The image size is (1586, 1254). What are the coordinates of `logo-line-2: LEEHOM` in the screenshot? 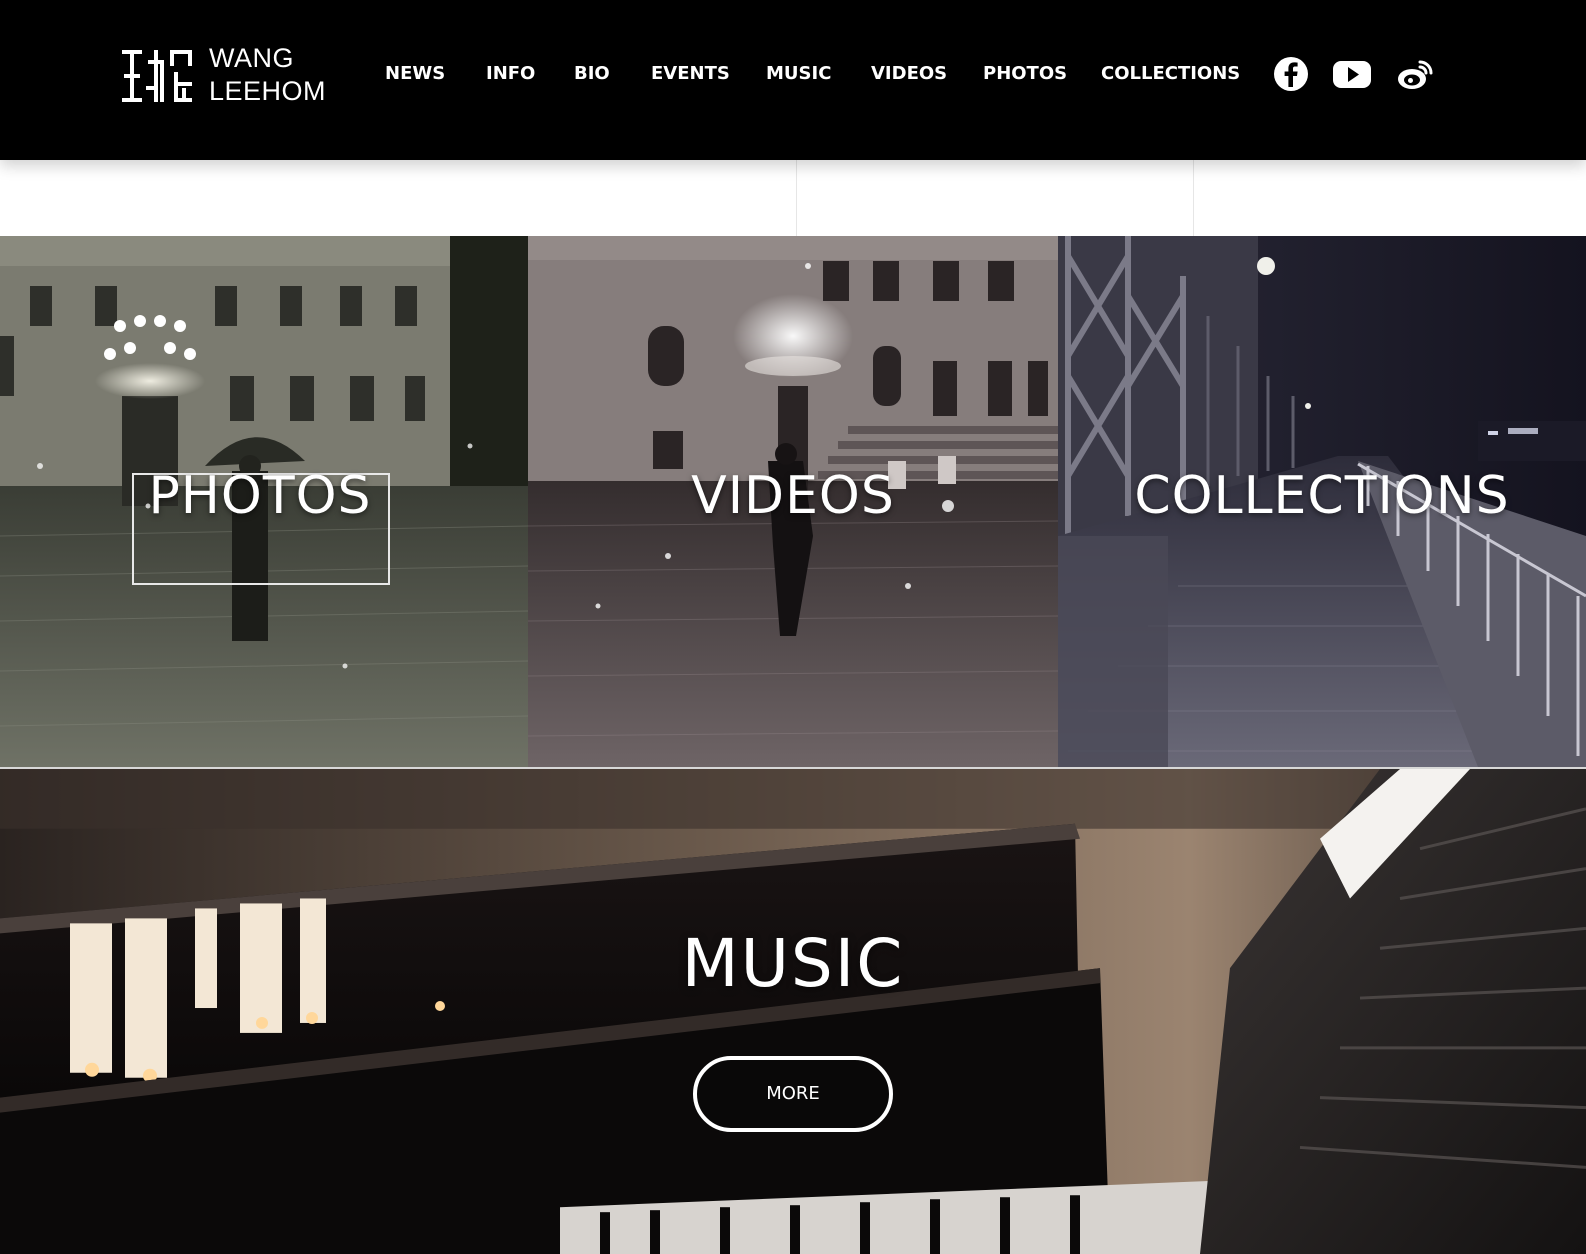 It's located at (268, 91).